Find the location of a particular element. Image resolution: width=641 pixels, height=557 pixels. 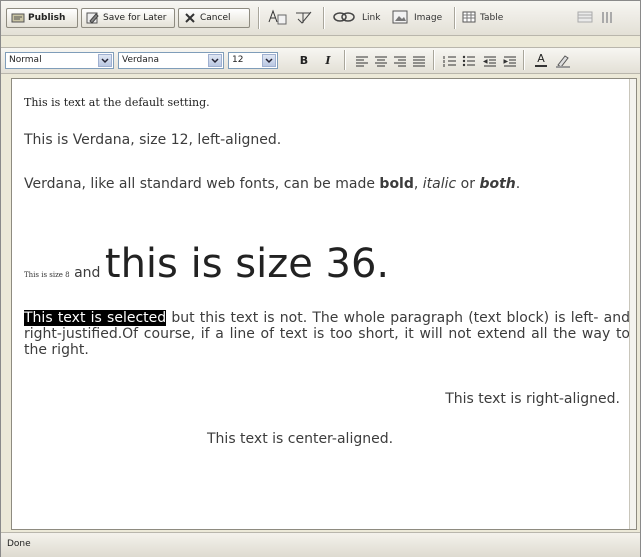

align-center-button is located at coordinates (381, 60).